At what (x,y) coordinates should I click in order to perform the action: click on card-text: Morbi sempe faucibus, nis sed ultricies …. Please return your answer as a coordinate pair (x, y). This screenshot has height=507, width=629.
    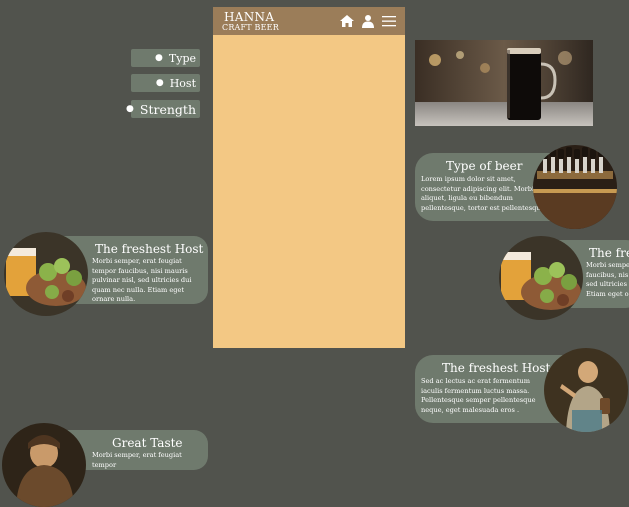
    Looking at the image, I should click on (607, 279).